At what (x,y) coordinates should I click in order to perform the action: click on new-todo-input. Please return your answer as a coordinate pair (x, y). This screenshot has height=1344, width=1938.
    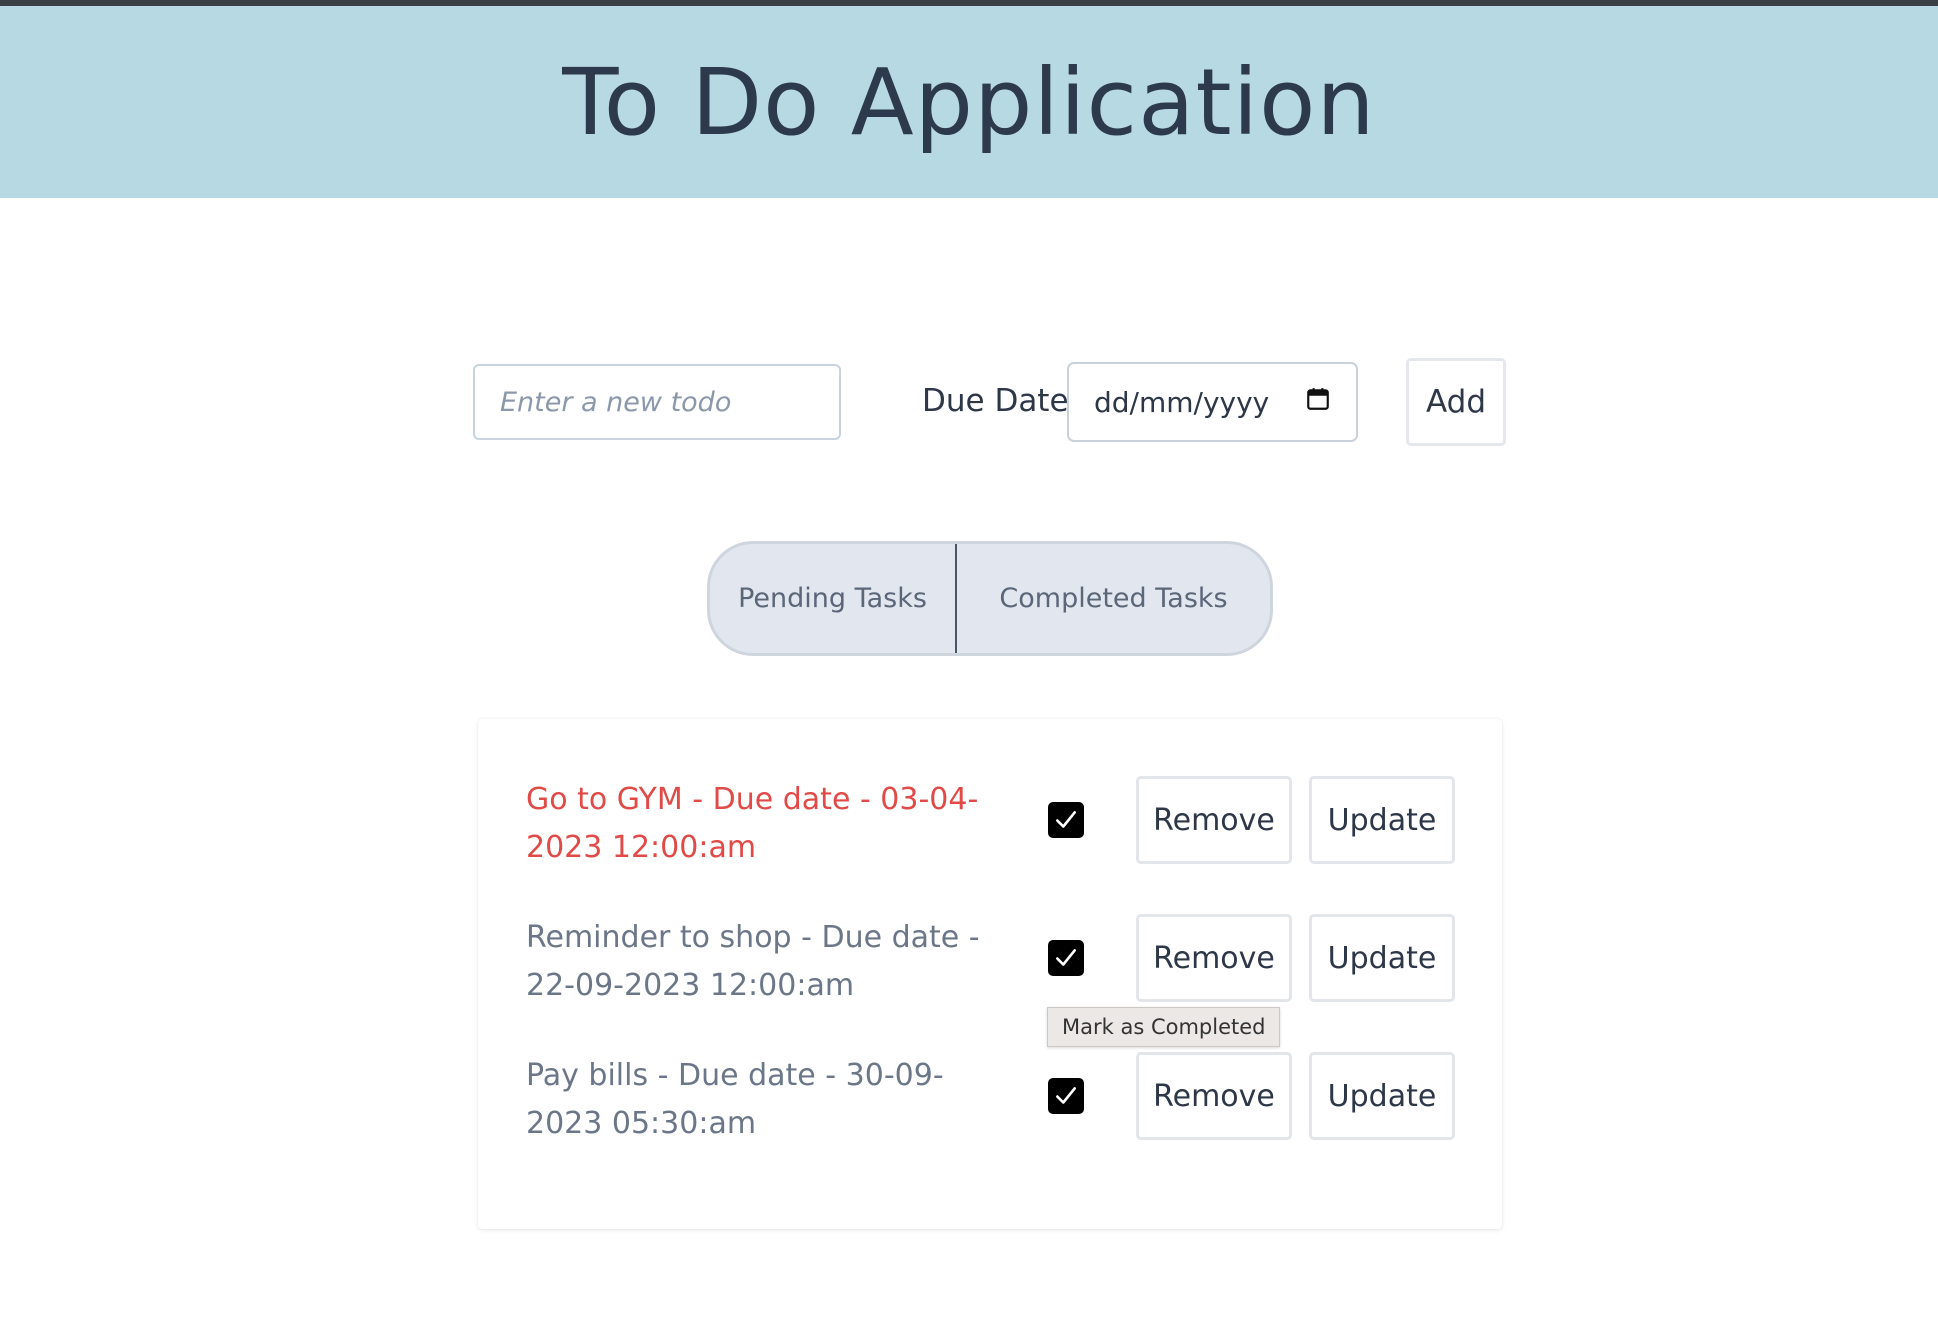
    Looking at the image, I should click on (657, 402).